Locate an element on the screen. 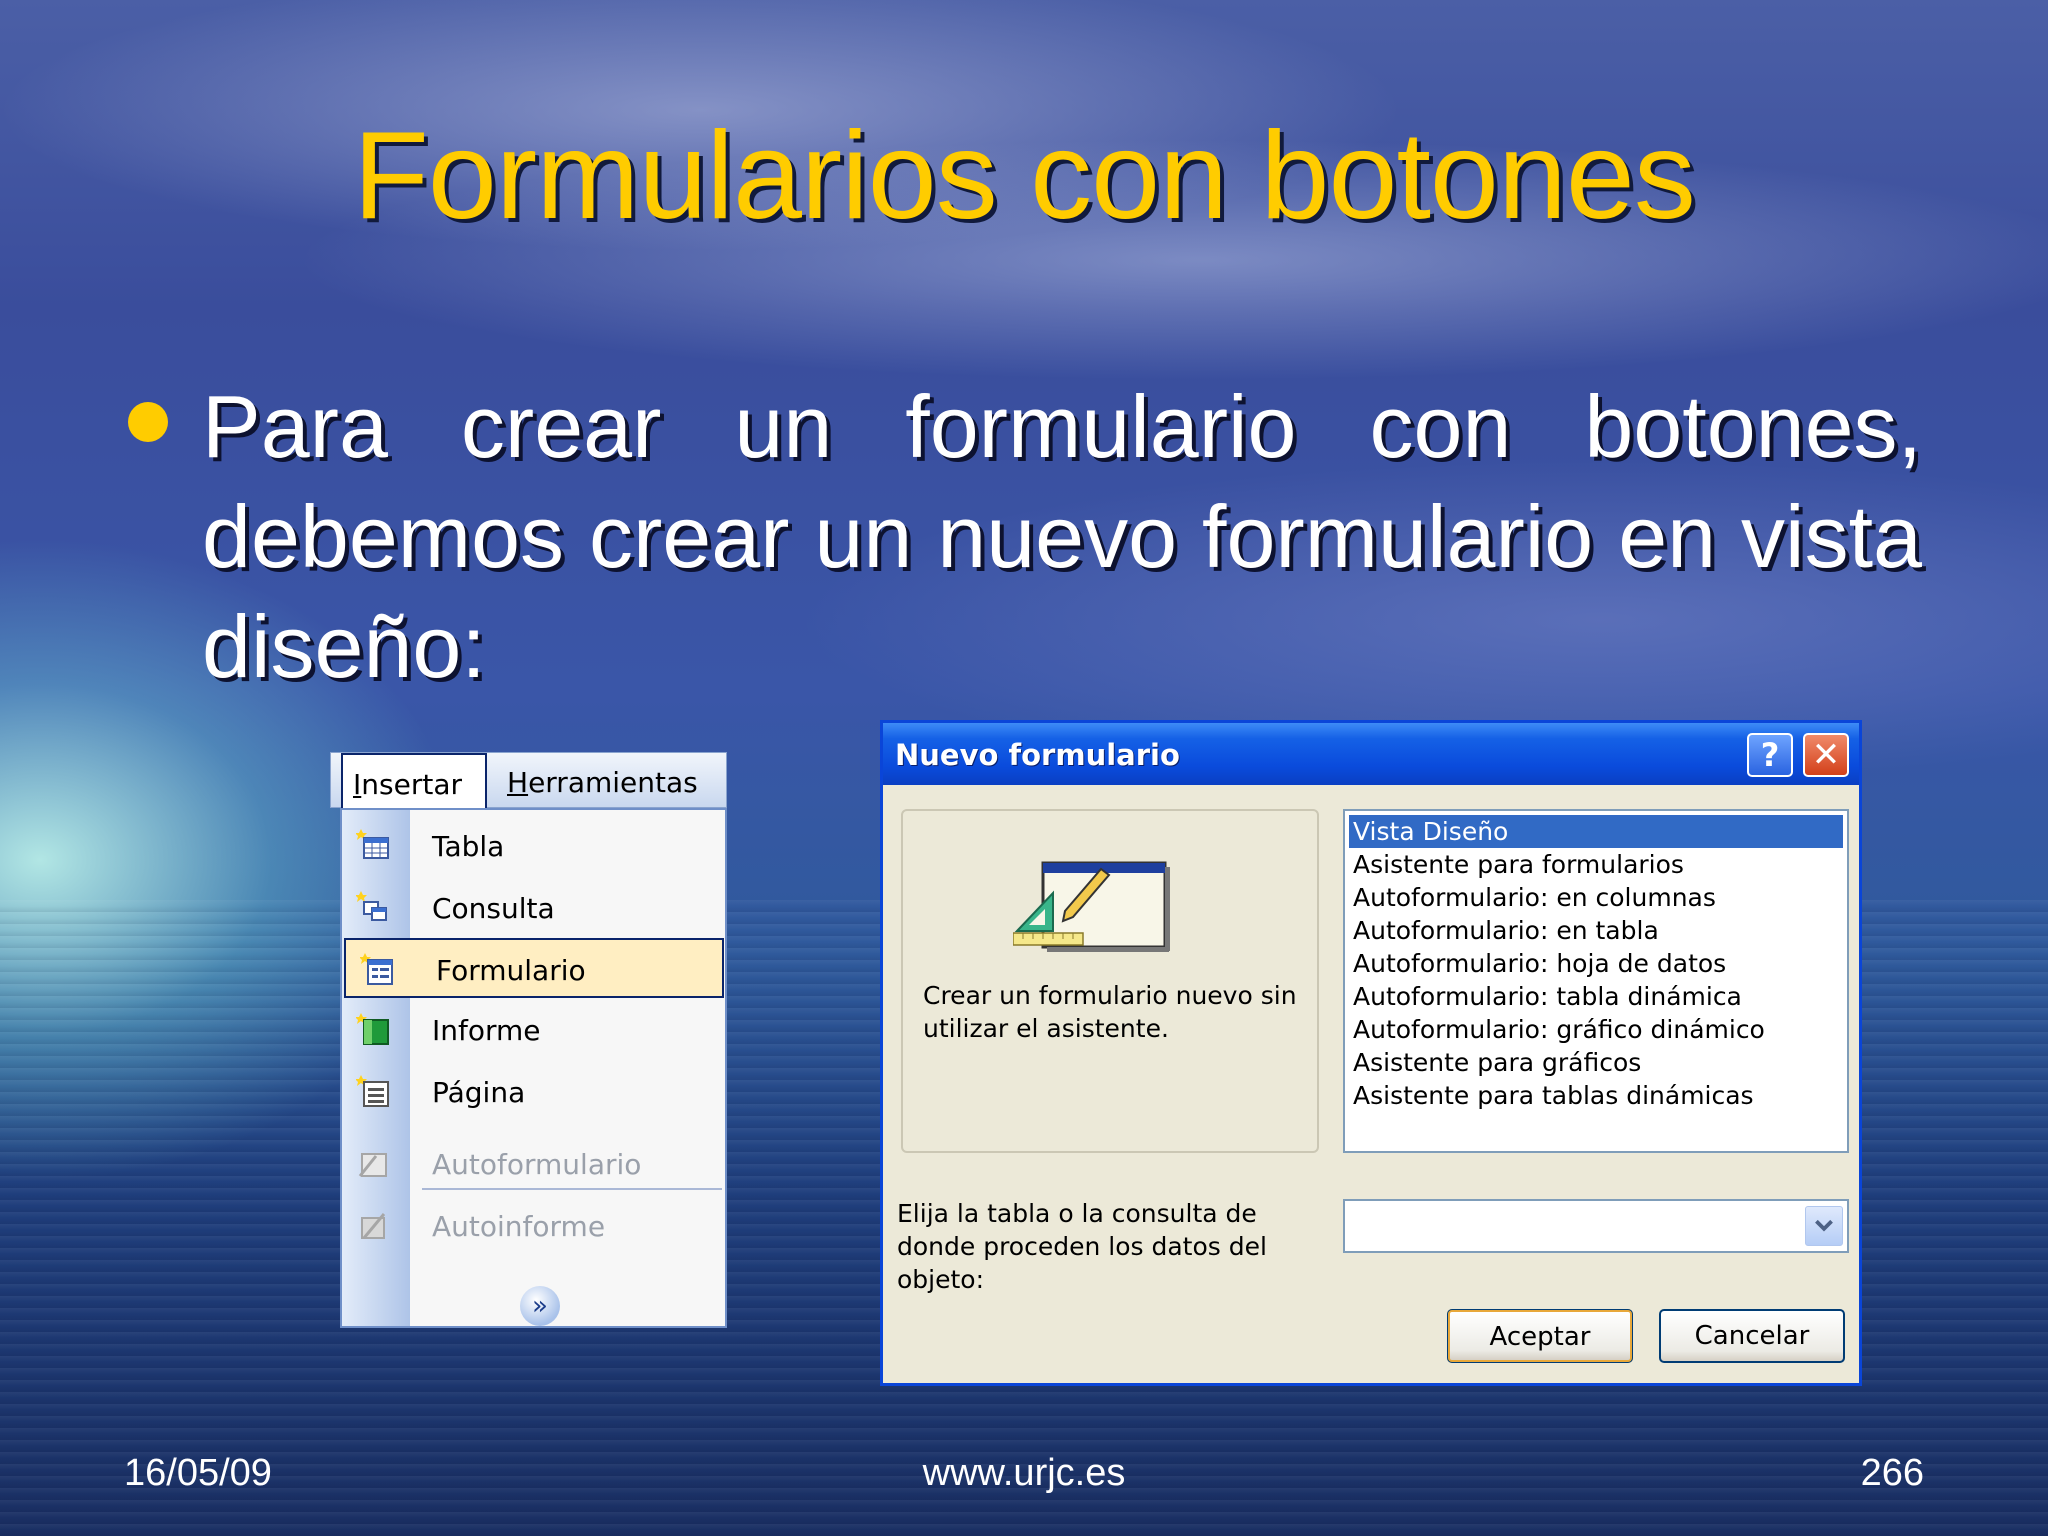  footer-url: www.urjc.es is located at coordinates (1024, 1473).